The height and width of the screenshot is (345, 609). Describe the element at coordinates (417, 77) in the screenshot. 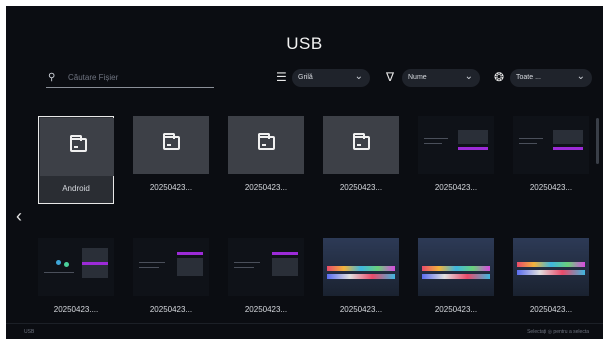

I see `sort-label: Nume` at that location.